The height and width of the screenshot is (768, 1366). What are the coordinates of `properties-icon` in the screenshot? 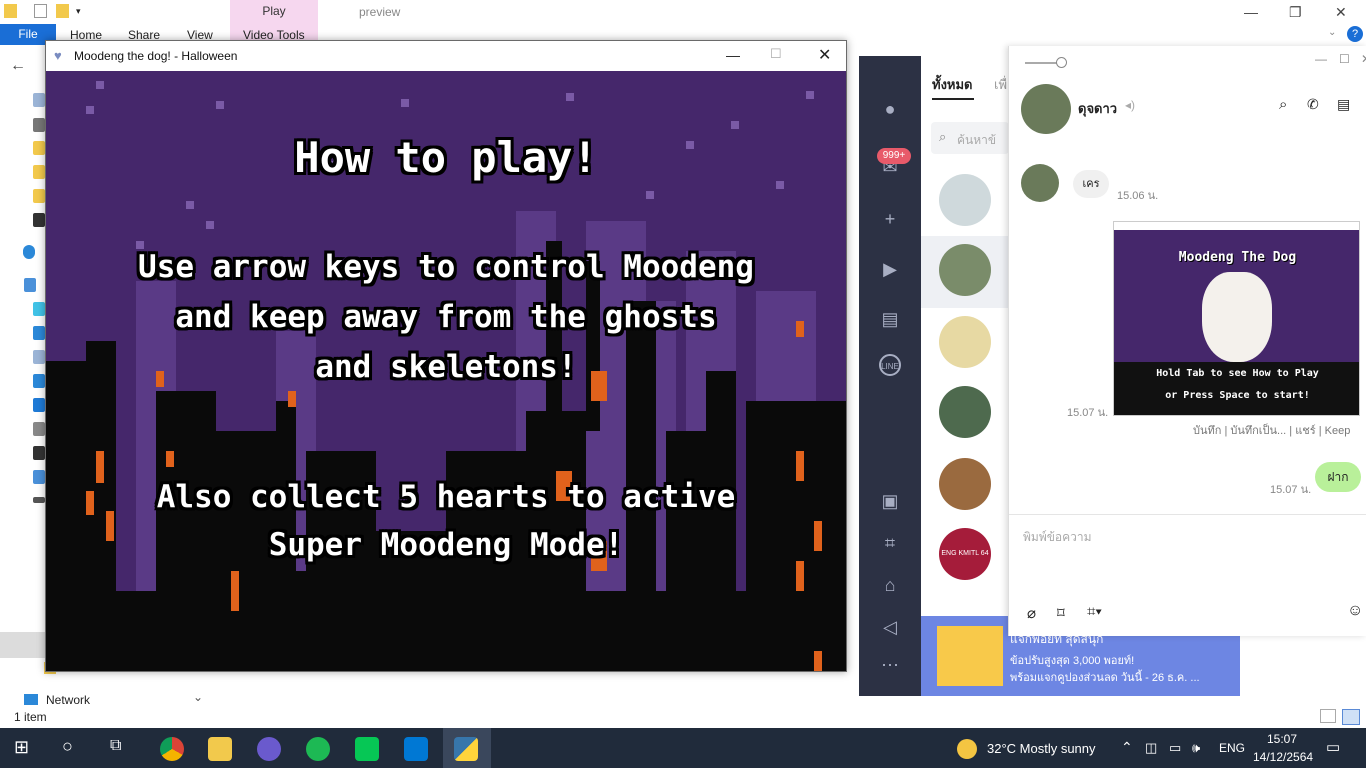 It's located at (40, 11).